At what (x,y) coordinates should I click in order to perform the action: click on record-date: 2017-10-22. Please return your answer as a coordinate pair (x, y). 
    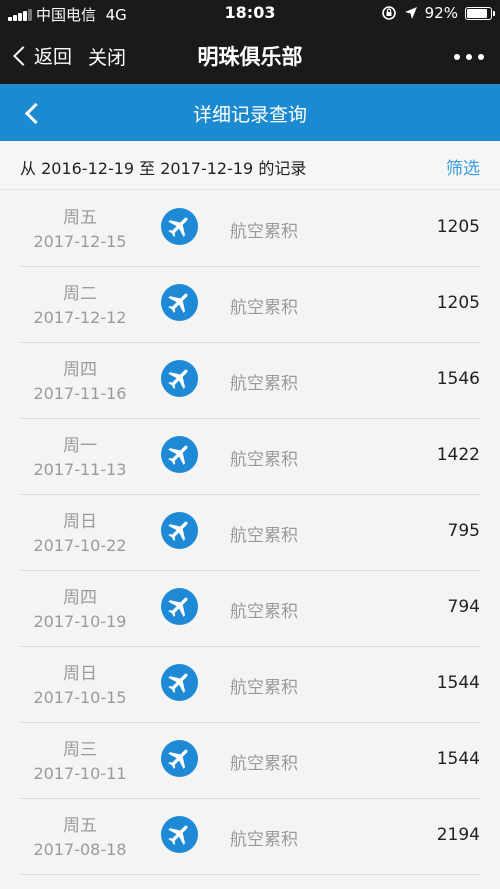
    Looking at the image, I should click on (80, 545).